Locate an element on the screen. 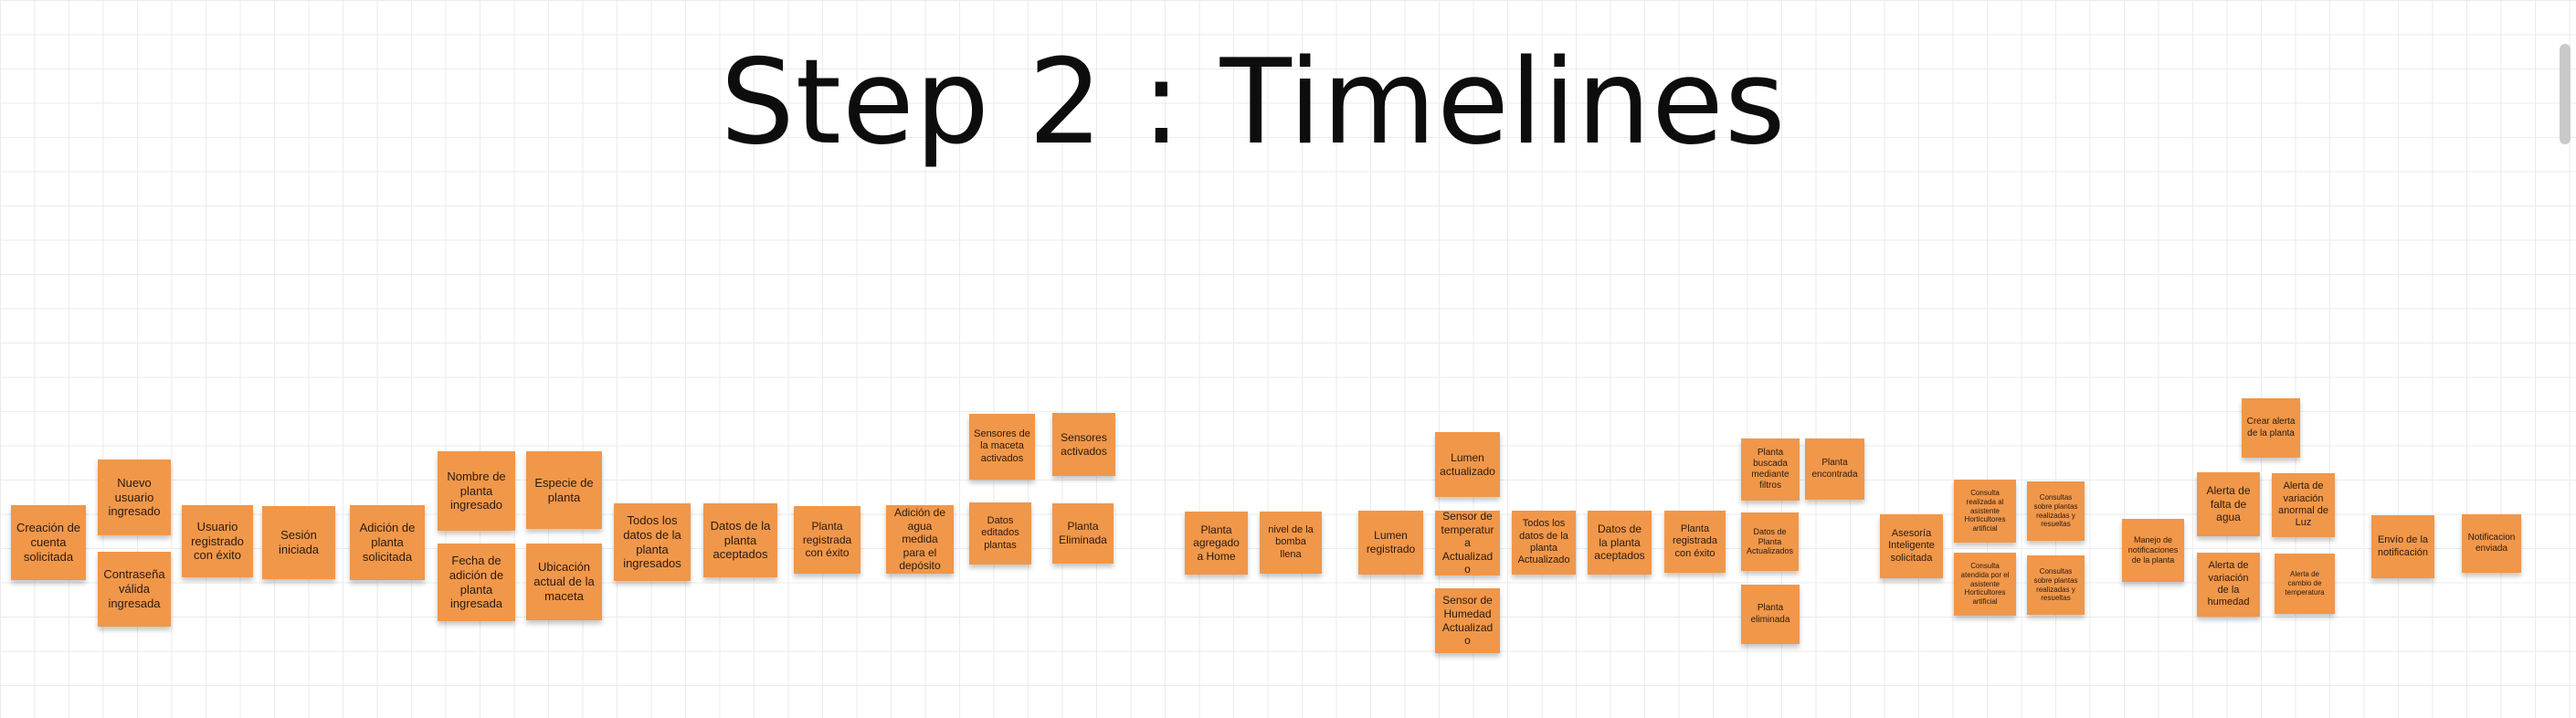 The height and width of the screenshot is (718, 2576). sticky-note: Manejo de notificaciones de la planta is located at coordinates (2153, 550).